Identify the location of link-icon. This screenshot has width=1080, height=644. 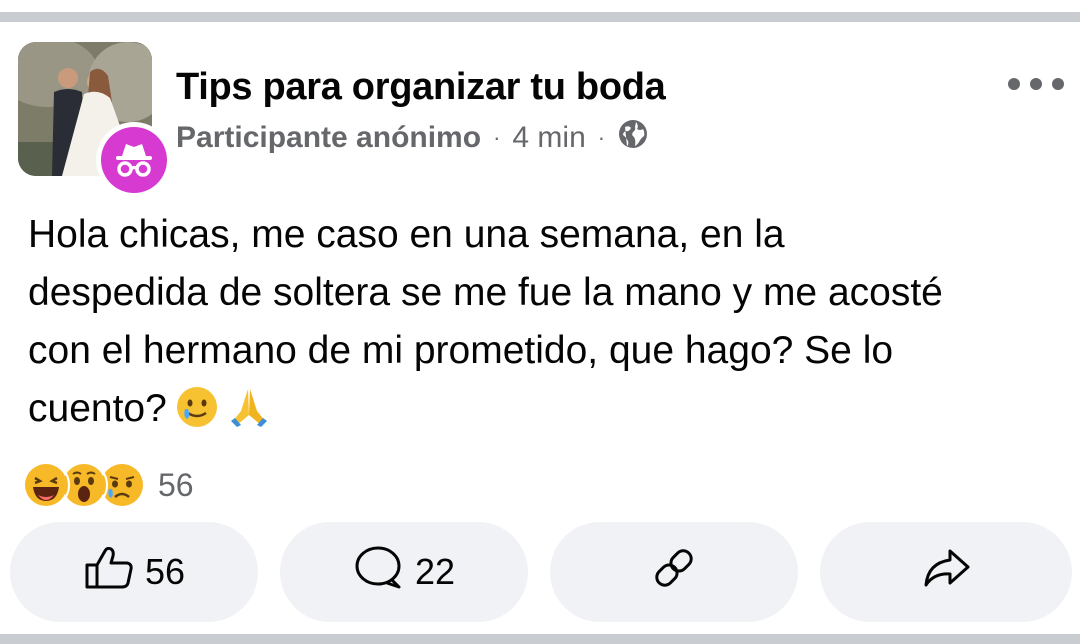
(674, 572).